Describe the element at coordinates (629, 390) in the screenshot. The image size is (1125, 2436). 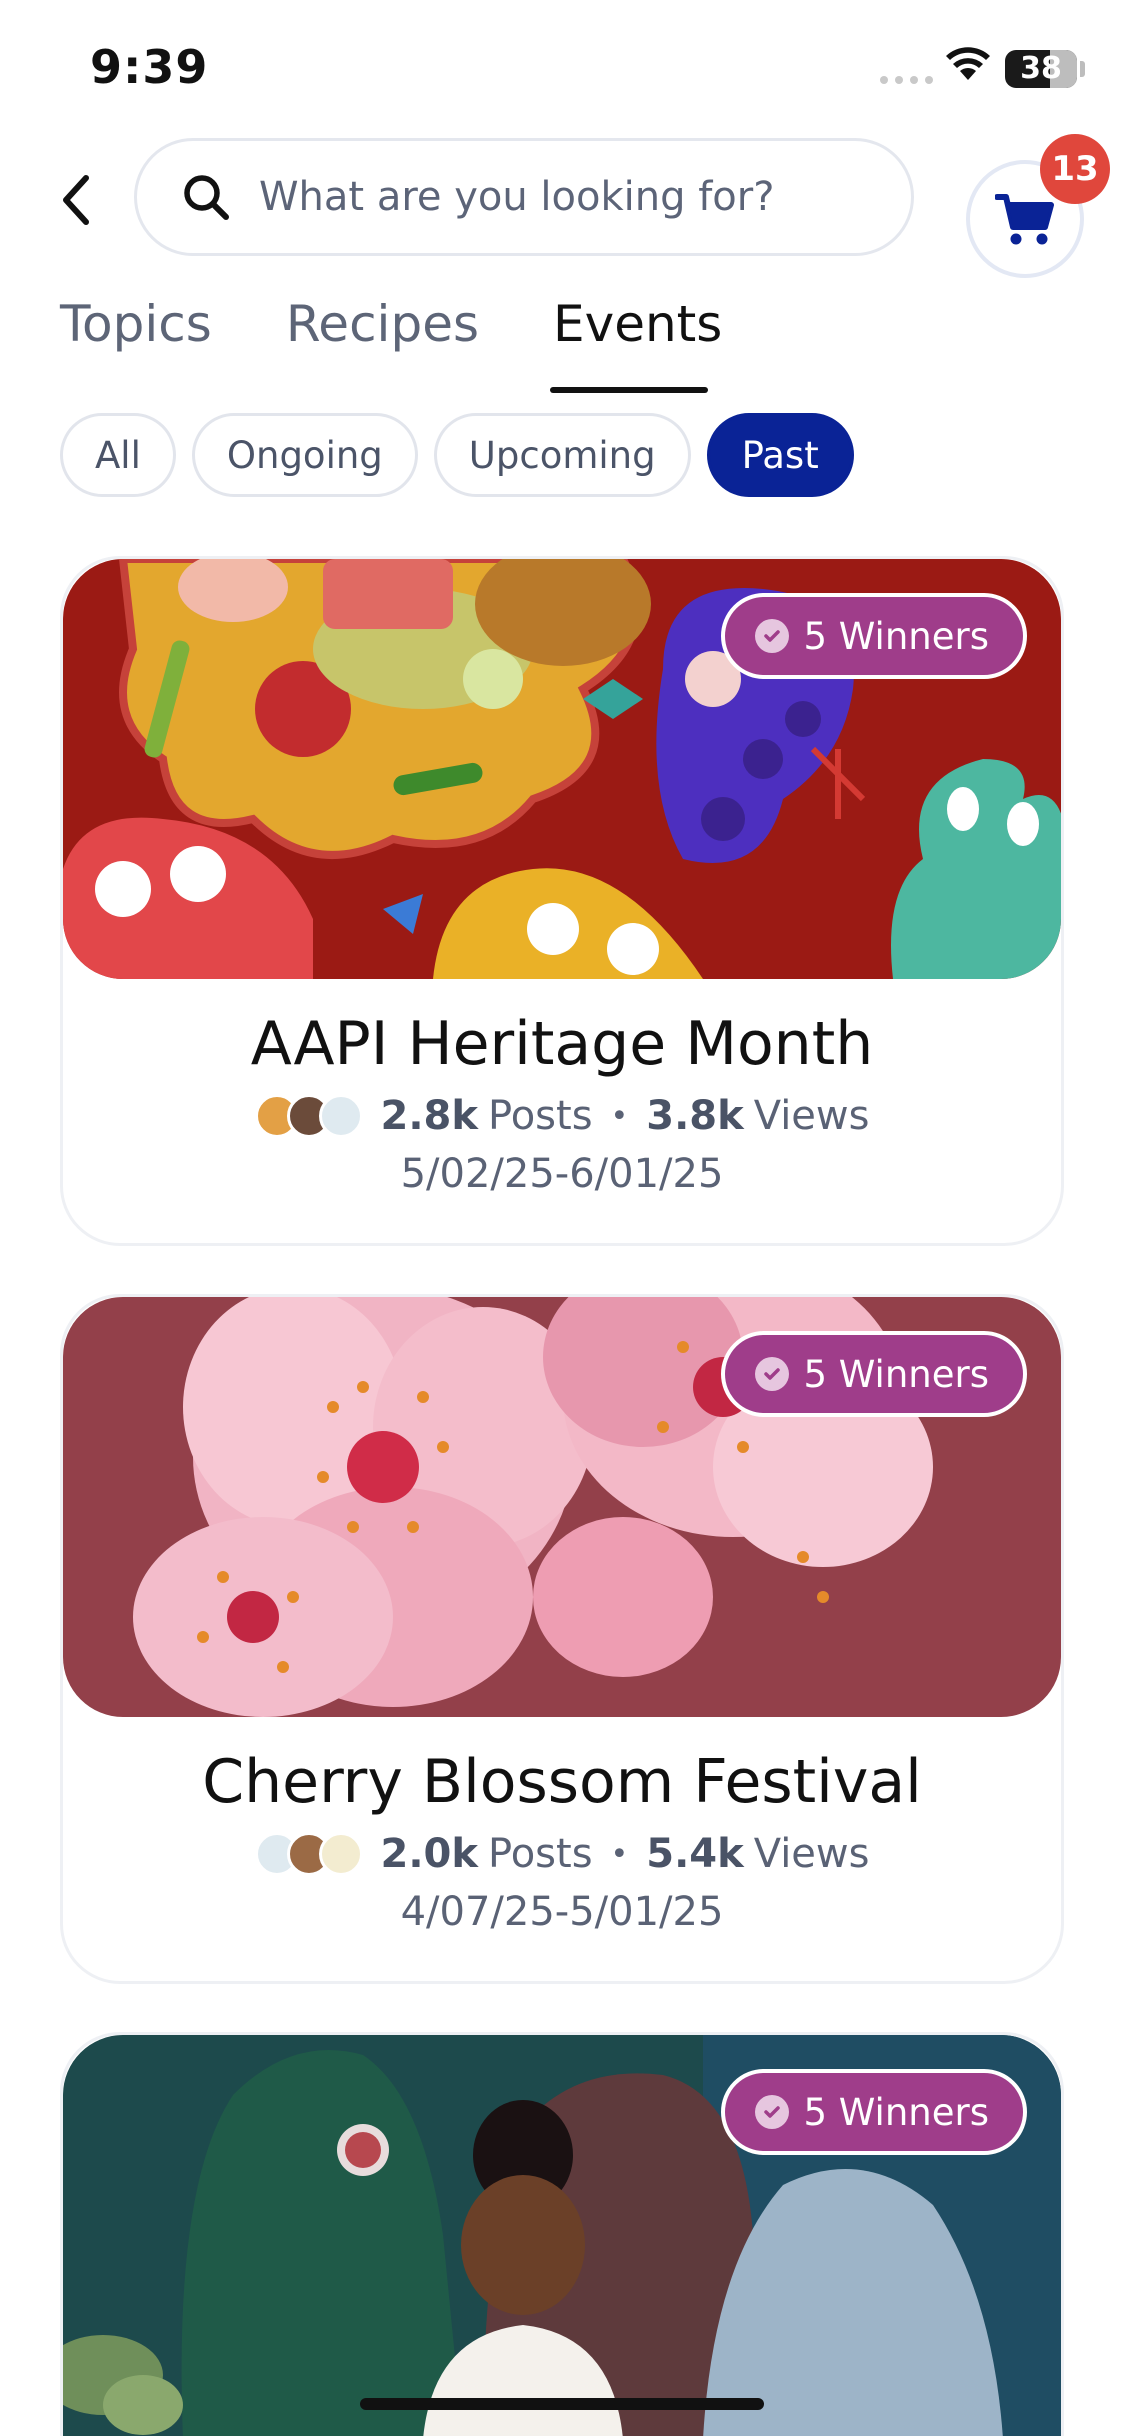
I see `active-tab-indicator` at that location.